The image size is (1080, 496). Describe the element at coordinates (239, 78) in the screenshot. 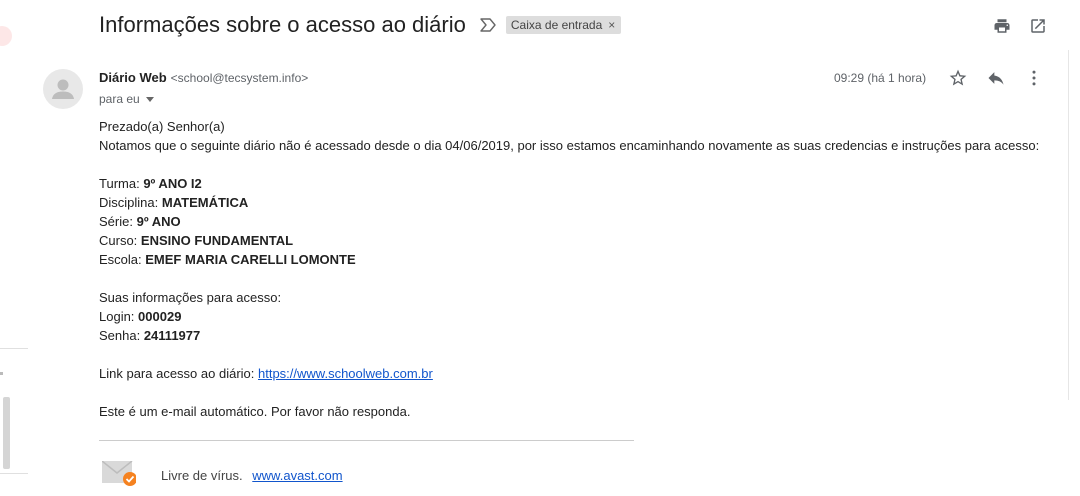

I see `sender-email: <school@tecsystem.info>` at that location.